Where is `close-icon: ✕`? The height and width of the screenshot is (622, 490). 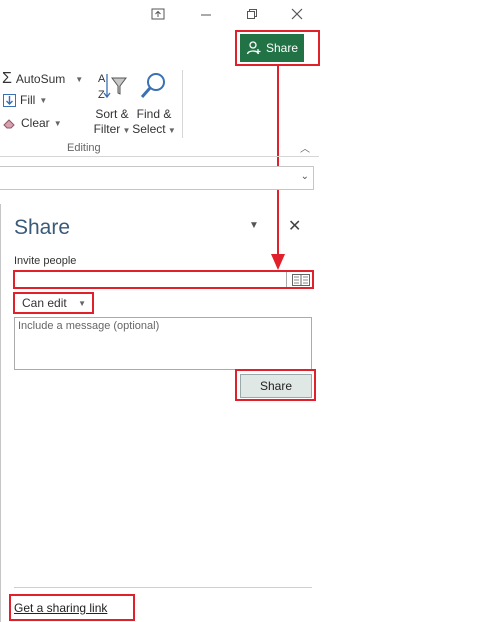 close-icon: ✕ is located at coordinates (295, 226).